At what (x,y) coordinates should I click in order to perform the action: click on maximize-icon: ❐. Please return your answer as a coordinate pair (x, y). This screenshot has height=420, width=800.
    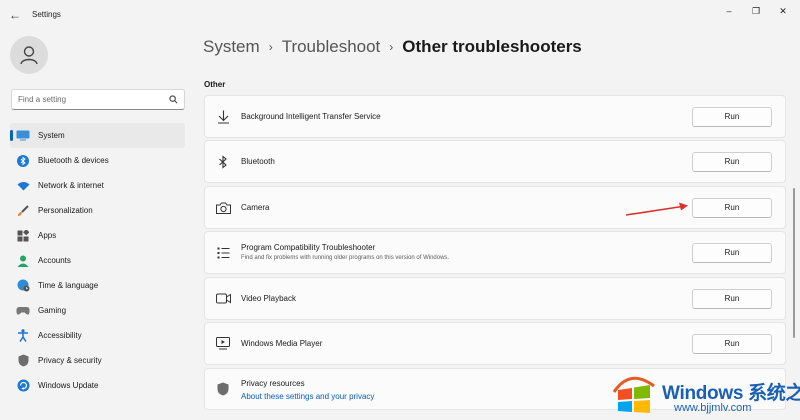
    Looking at the image, I should click on (756, 11).